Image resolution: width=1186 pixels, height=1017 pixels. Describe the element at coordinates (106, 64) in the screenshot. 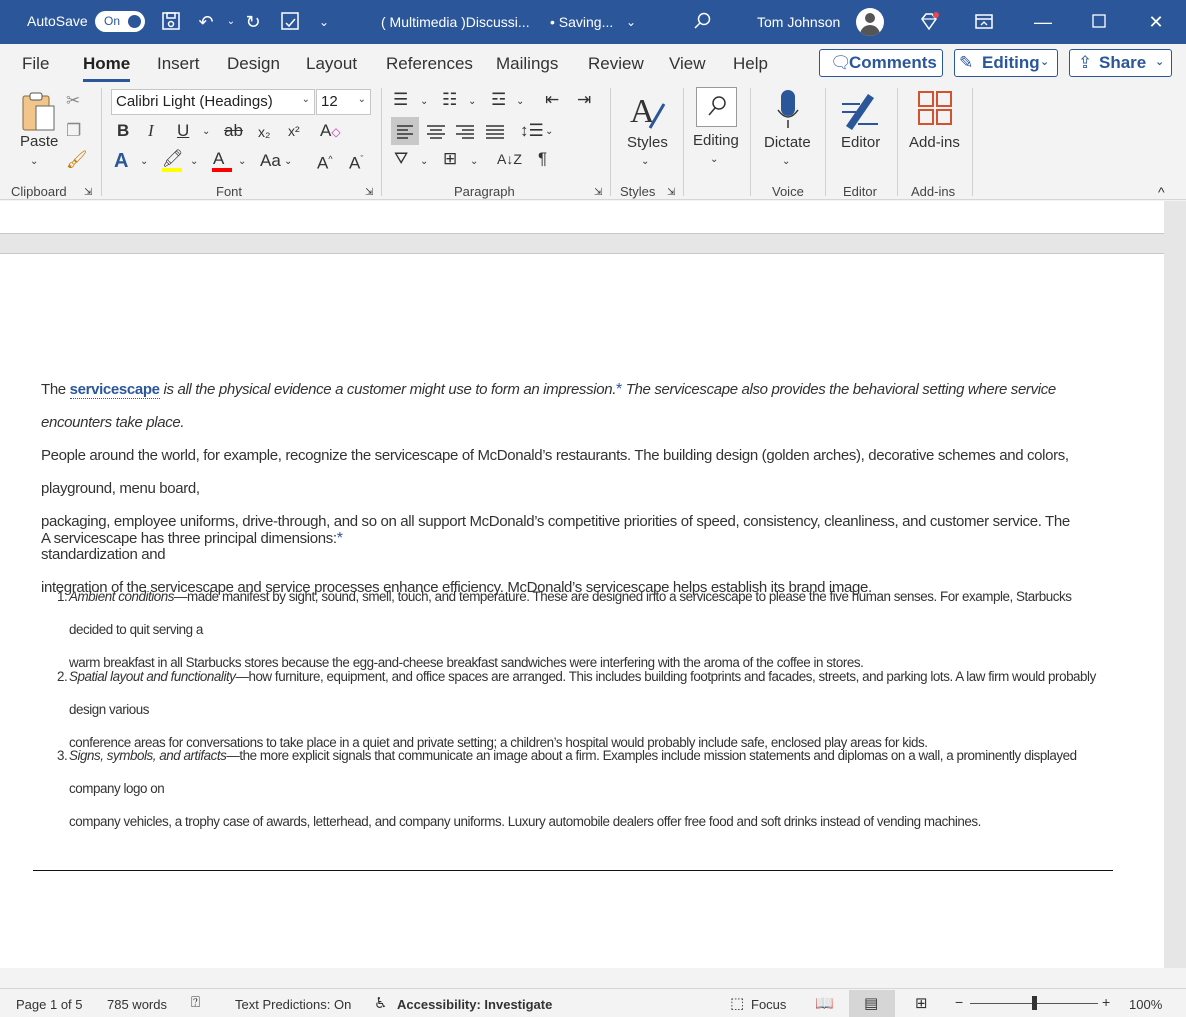

I see `tab-home: Home` at that location.